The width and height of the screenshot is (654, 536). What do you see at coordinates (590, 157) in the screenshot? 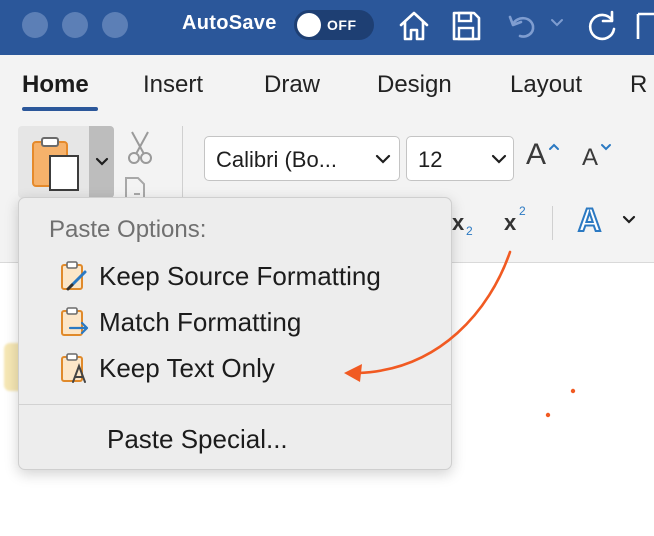
I see `shrink-font-glyph: A` at bounding box center [590, 157].